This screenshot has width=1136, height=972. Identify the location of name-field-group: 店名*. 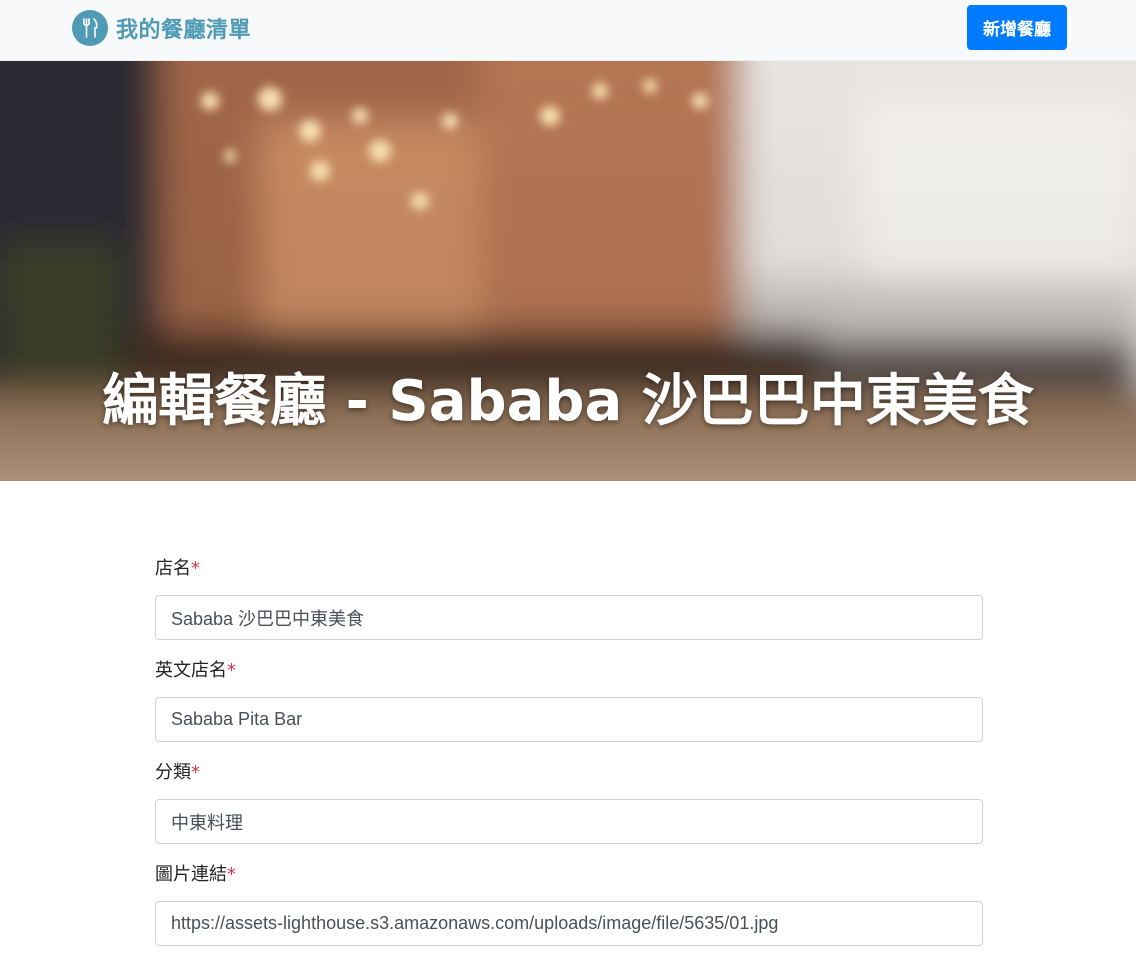
(569, 597).